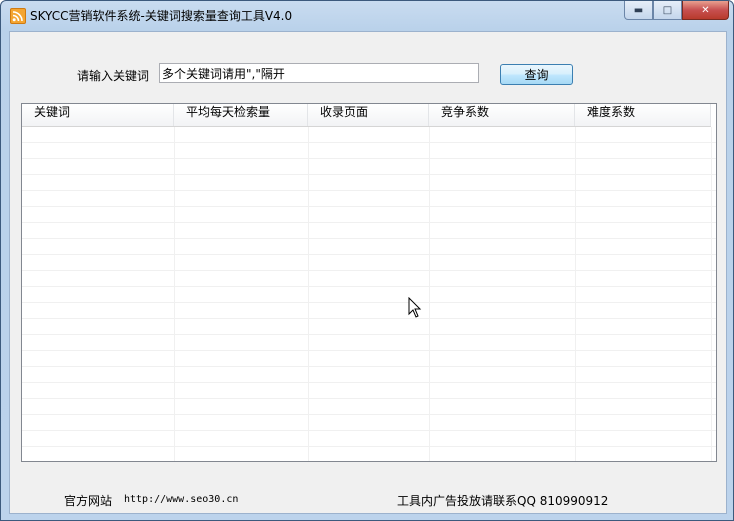 The height and width of the screenshot is (521, 734). What do you see at coordinates (161, 16) in the screenshot?
I see `window-title: SKYCC营销软件系统-关键词搜索量查询工具V4.0` at bounding box center [161, 16].